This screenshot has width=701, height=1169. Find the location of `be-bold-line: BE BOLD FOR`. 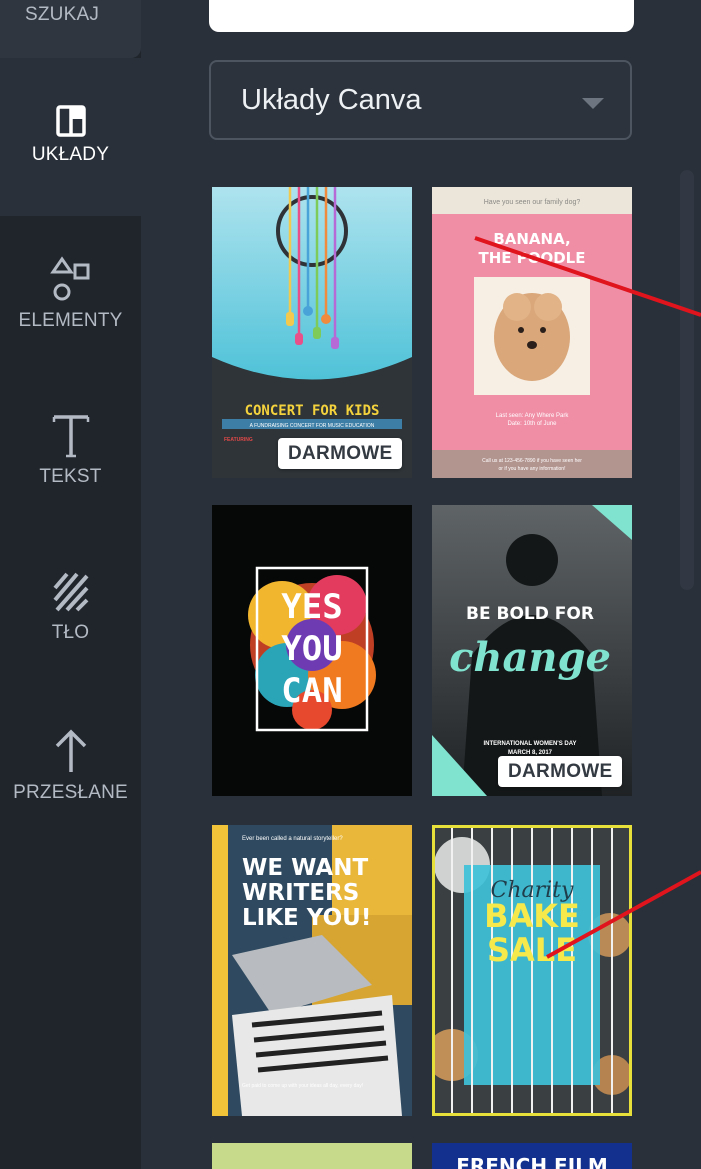

be-bold-line: BE BOLD FOR is located at coordinates (530, 614).